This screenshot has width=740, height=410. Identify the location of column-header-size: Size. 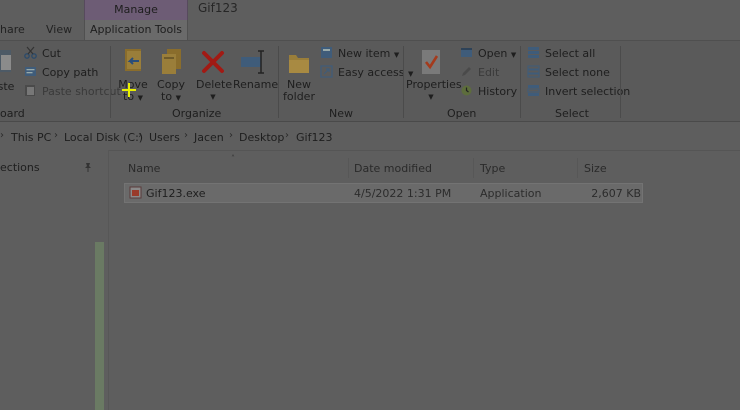
(595, 168).